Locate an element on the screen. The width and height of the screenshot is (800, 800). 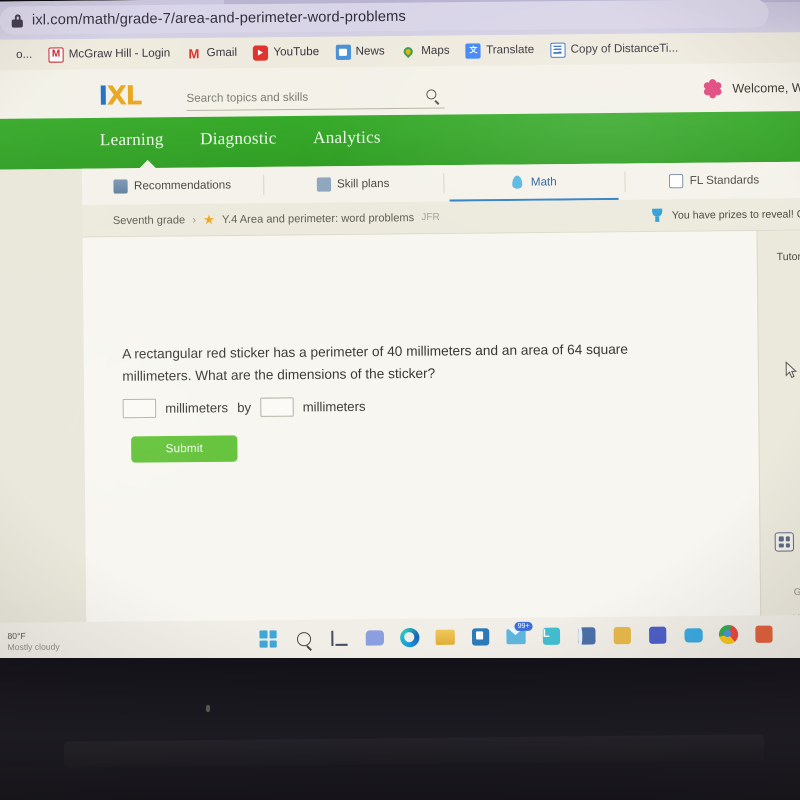
trophy-icon is located at coordinates (658, 215).